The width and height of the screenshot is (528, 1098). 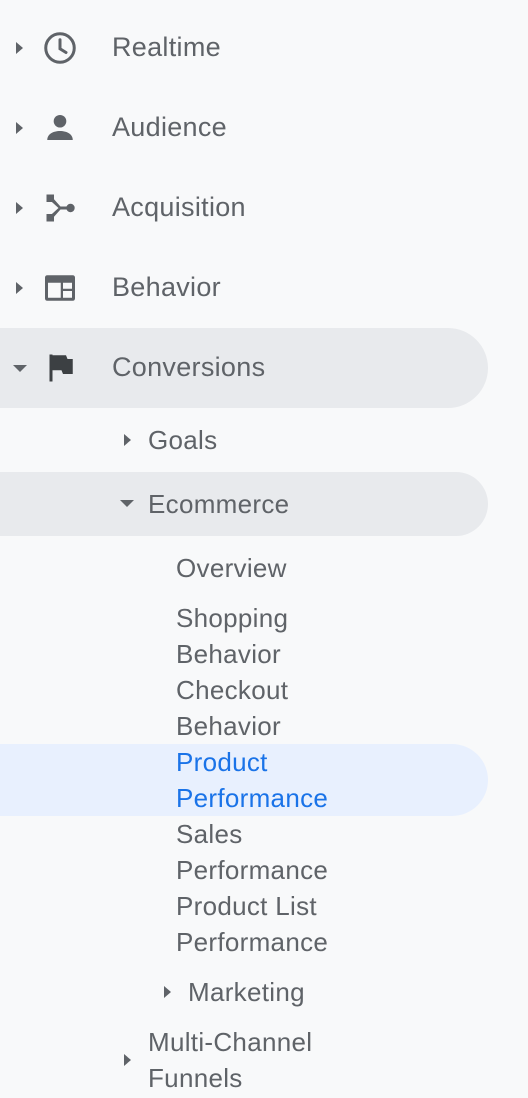 I want to click on nav-item-product-performance: Product Performance, so click(x=244, y=780).